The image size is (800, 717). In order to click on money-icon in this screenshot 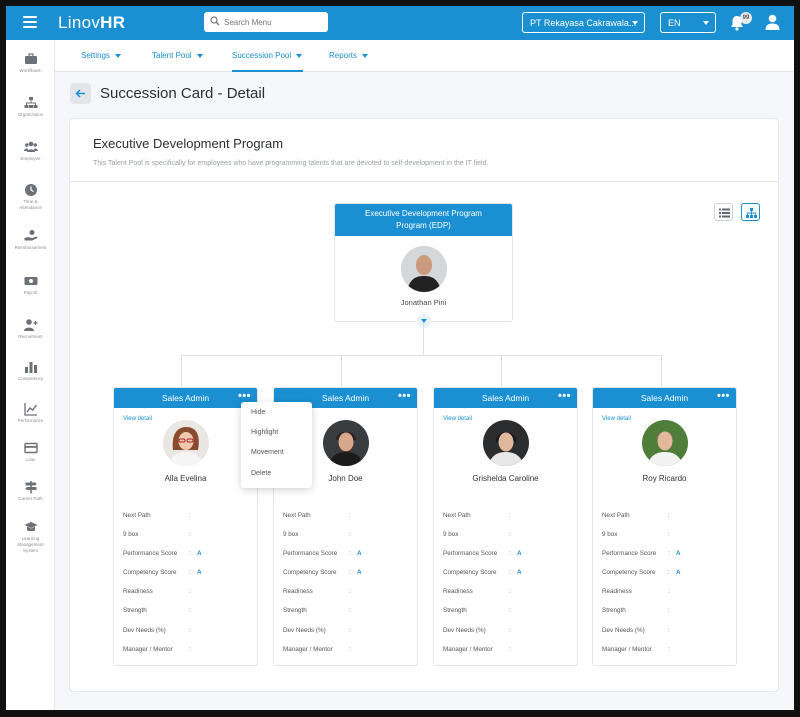, I will do `click(30, 281)`.